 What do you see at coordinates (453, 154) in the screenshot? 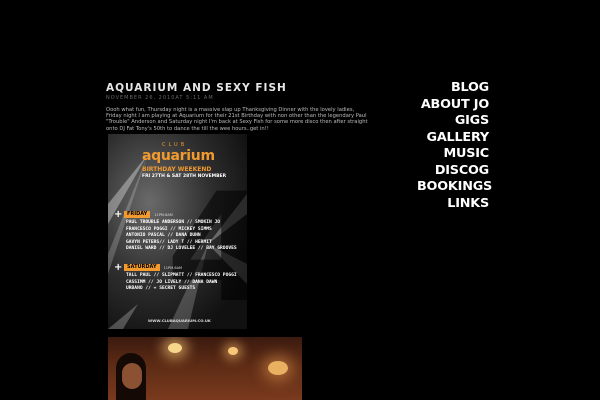
I see `nav-music: MUSIC` at bounding box center [453, 154].